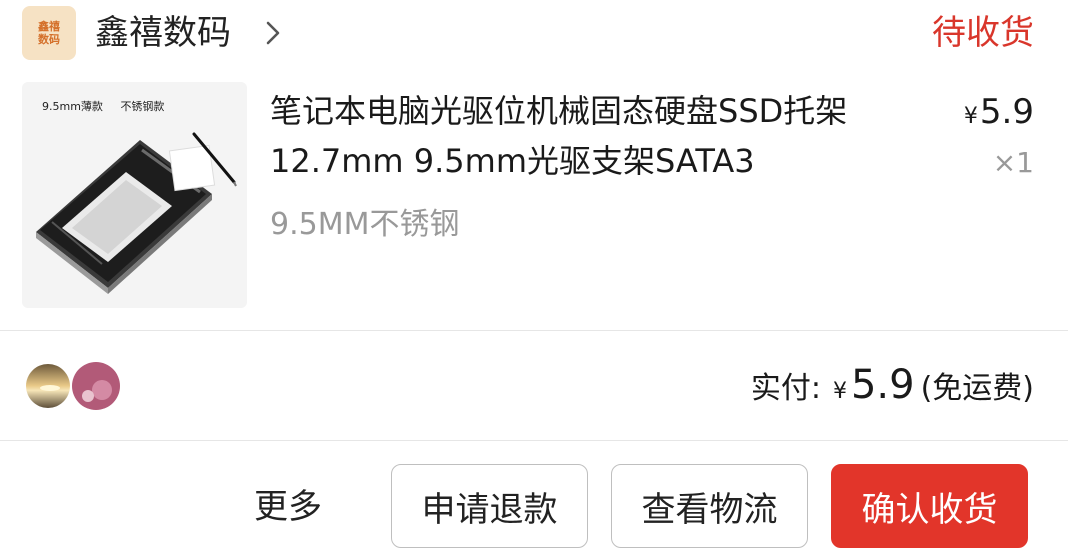 The height and width of the screenshot is (550, 1068). I want to click on quantity: ×1, so click(1013, 162).